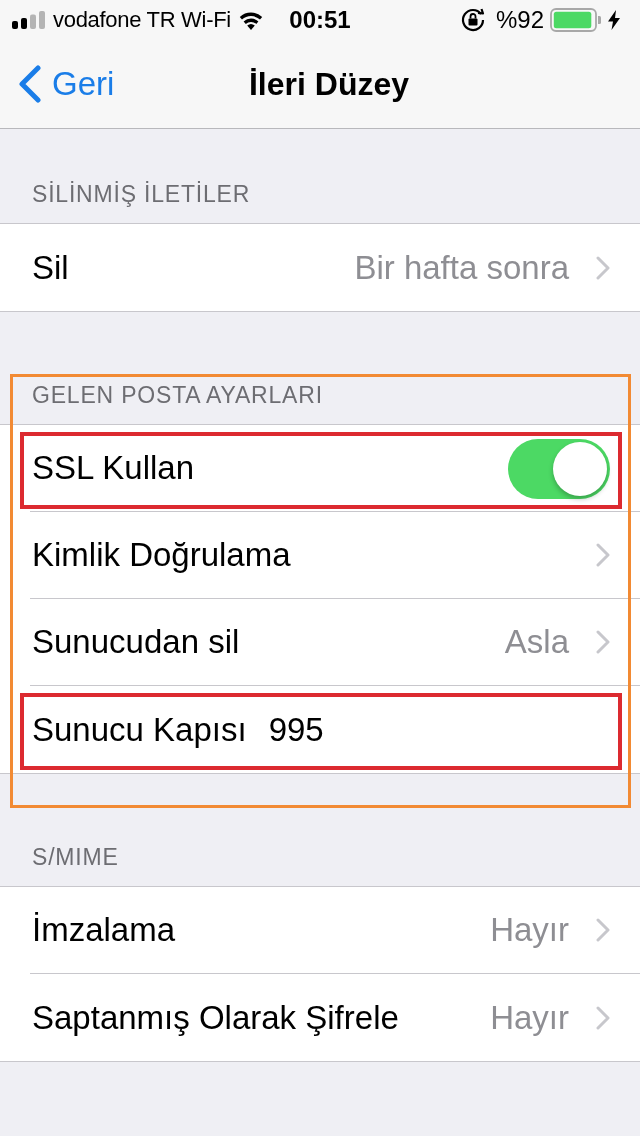  Describe the element at coordinates (614, 20) in the screenshot. I see `charging-bolt-icon` at that location.